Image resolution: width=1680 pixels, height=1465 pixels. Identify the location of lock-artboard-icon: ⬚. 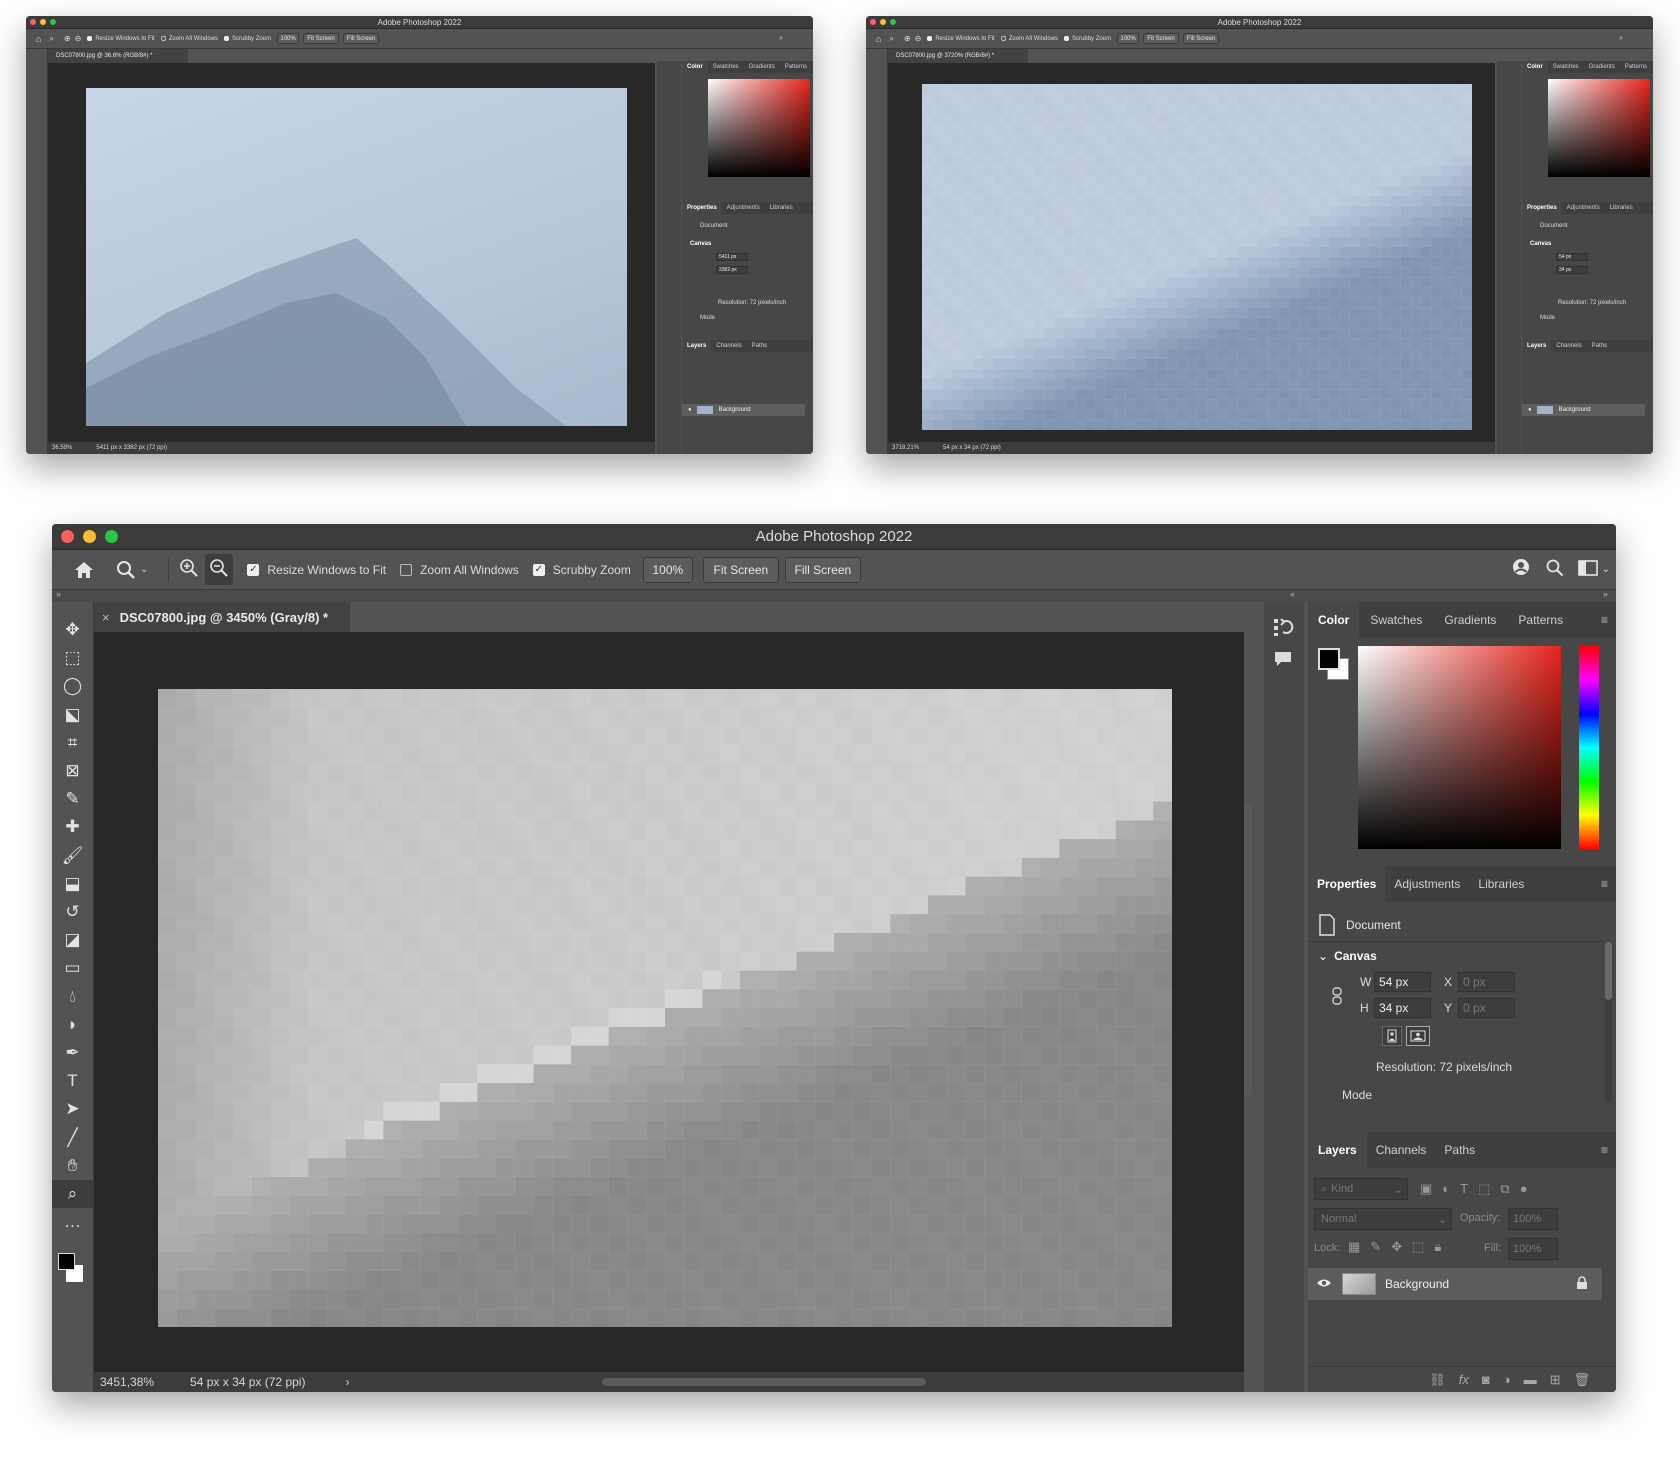
(1418, 1247).